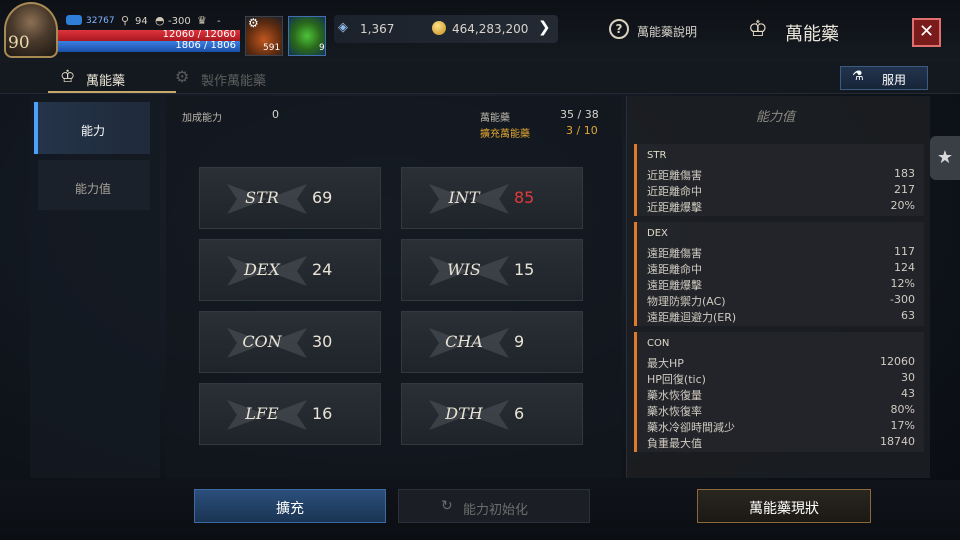 The width and height of the screenshot is (960, 540). What do you see at coordinates (582, 130) in the screenshot?
I see `expand-elixir-value: 3 / 10` at bounding box center [582, 130].